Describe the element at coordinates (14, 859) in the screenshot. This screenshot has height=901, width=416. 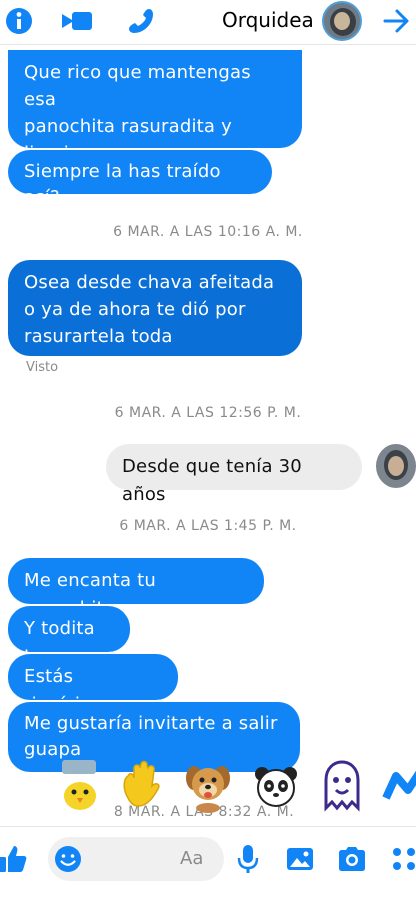
I see `like-icon` at that location.